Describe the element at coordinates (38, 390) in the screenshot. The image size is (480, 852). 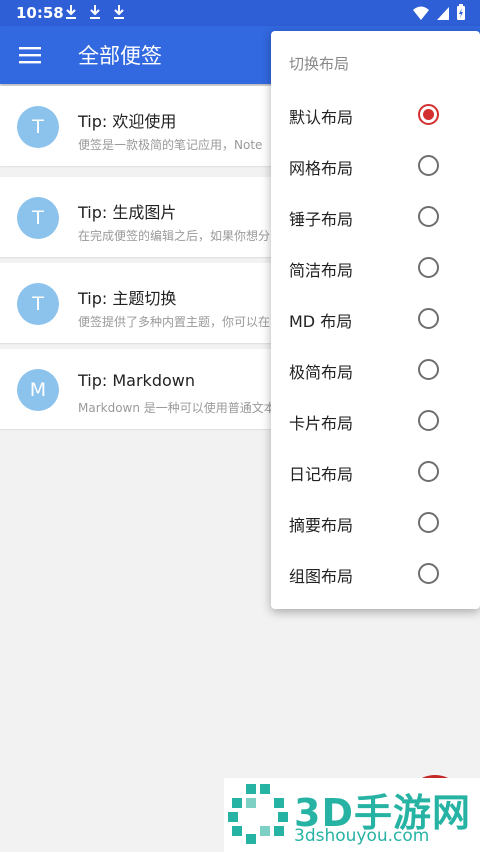
I see `avatar: M` at that location.